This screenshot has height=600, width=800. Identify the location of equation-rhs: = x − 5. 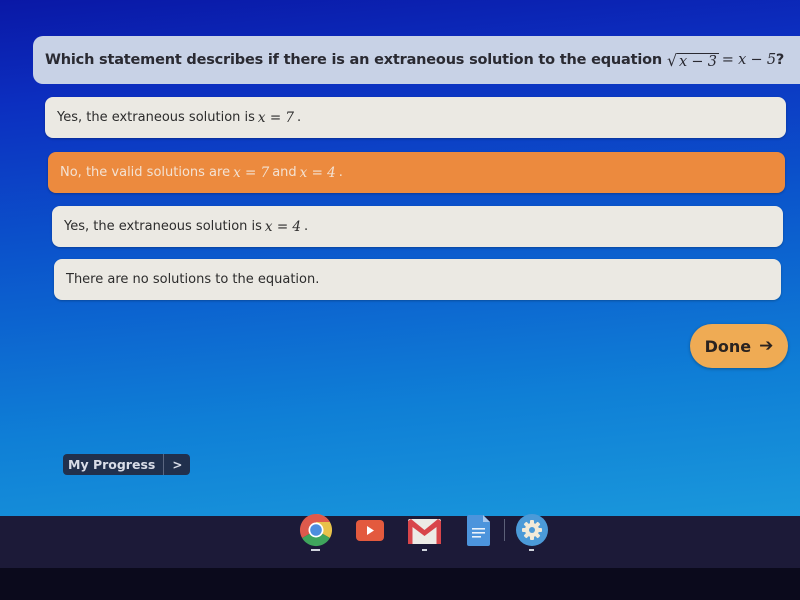
(748, 60).